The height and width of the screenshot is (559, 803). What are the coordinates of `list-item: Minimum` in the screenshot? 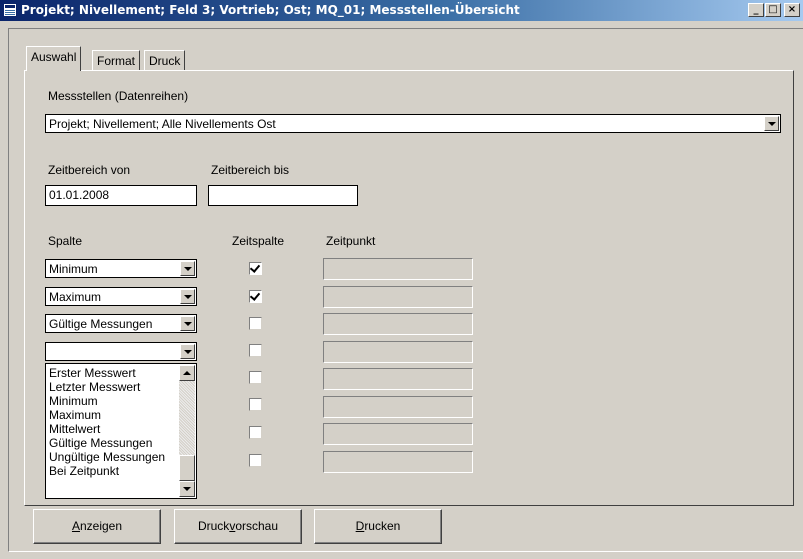 It's located at (112, 401).